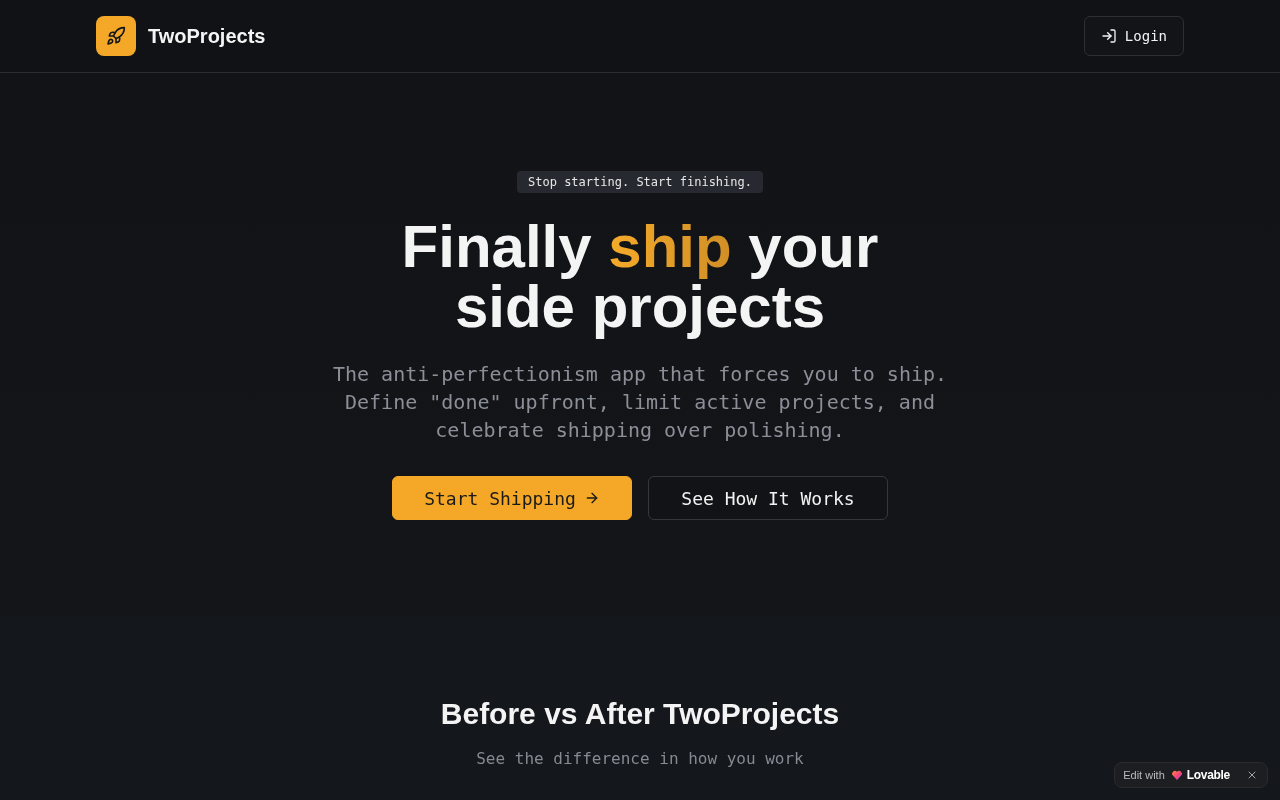  I want to click on section-subtitle: See the difference in how you work, so click(640, 759).